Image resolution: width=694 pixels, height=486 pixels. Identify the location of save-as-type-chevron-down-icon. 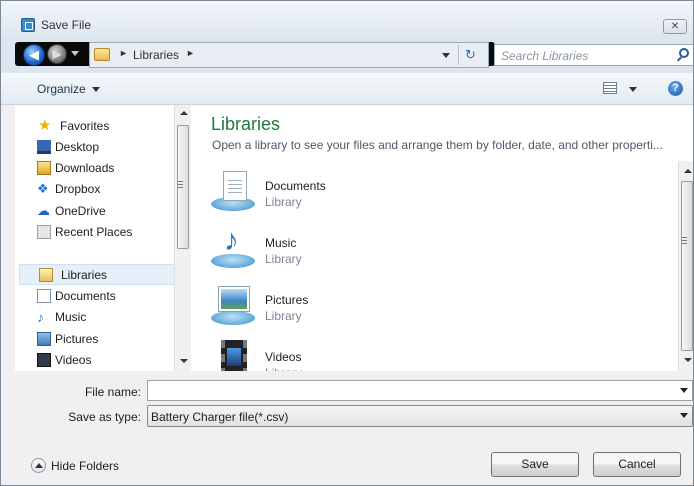
(684, 415).